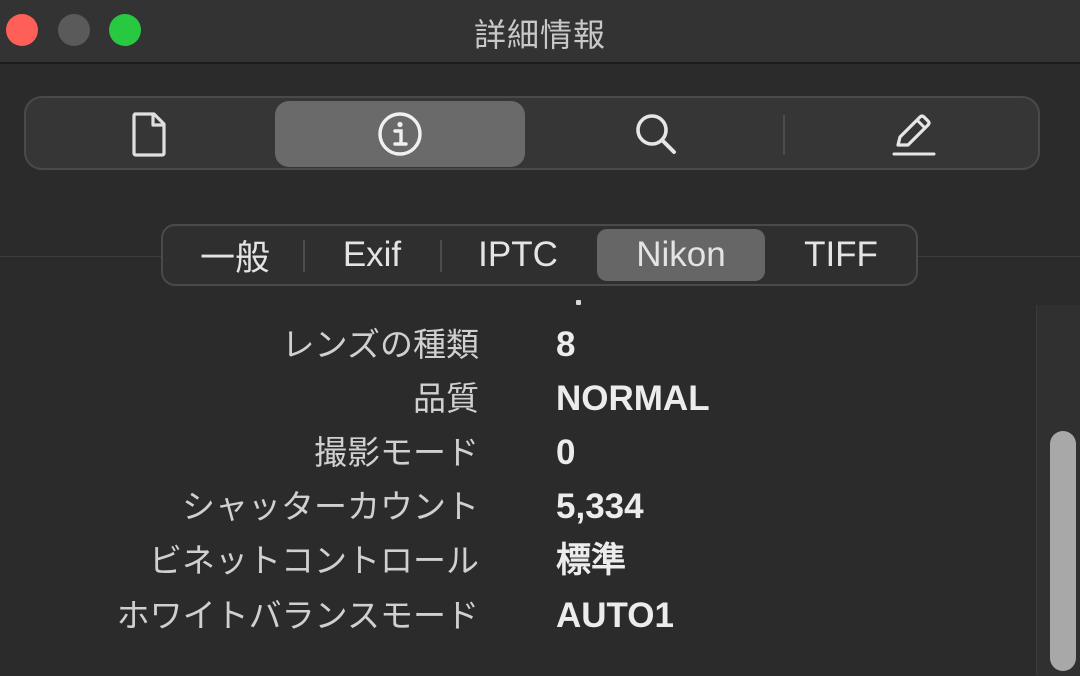  Describe the element at coordinates (515, 345) in the screenshot. I see `list-item: レンズの種類 8` at that location.